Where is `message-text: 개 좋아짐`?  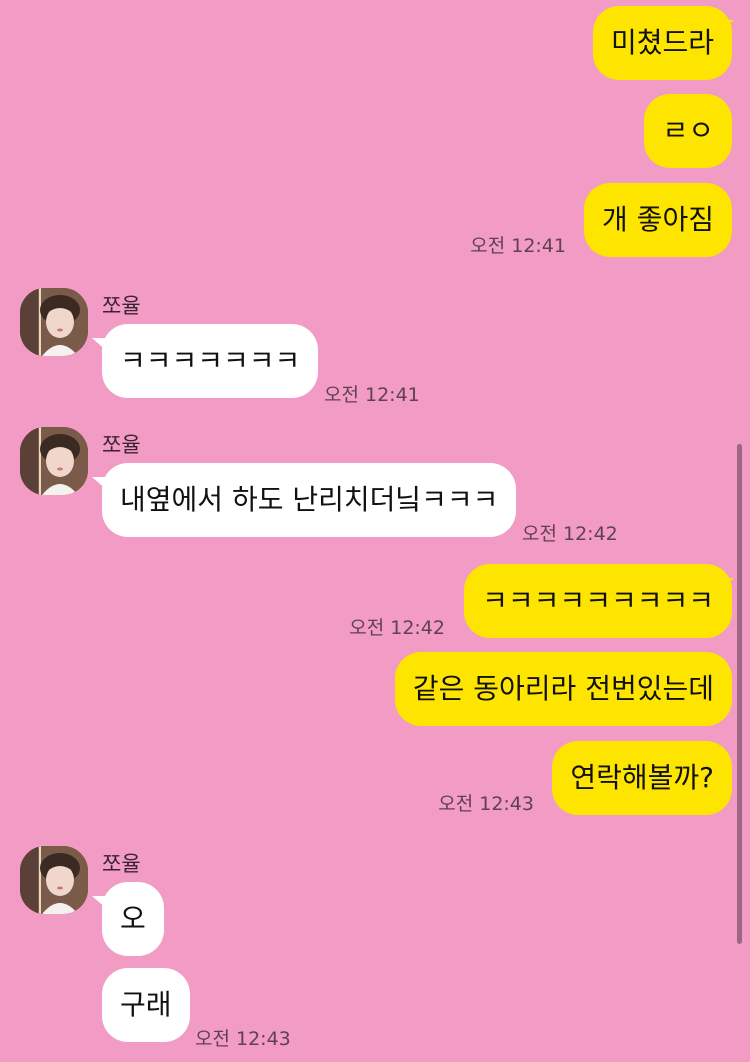 message-text: 개 좋아짐 is located at coordinates (658, 219).